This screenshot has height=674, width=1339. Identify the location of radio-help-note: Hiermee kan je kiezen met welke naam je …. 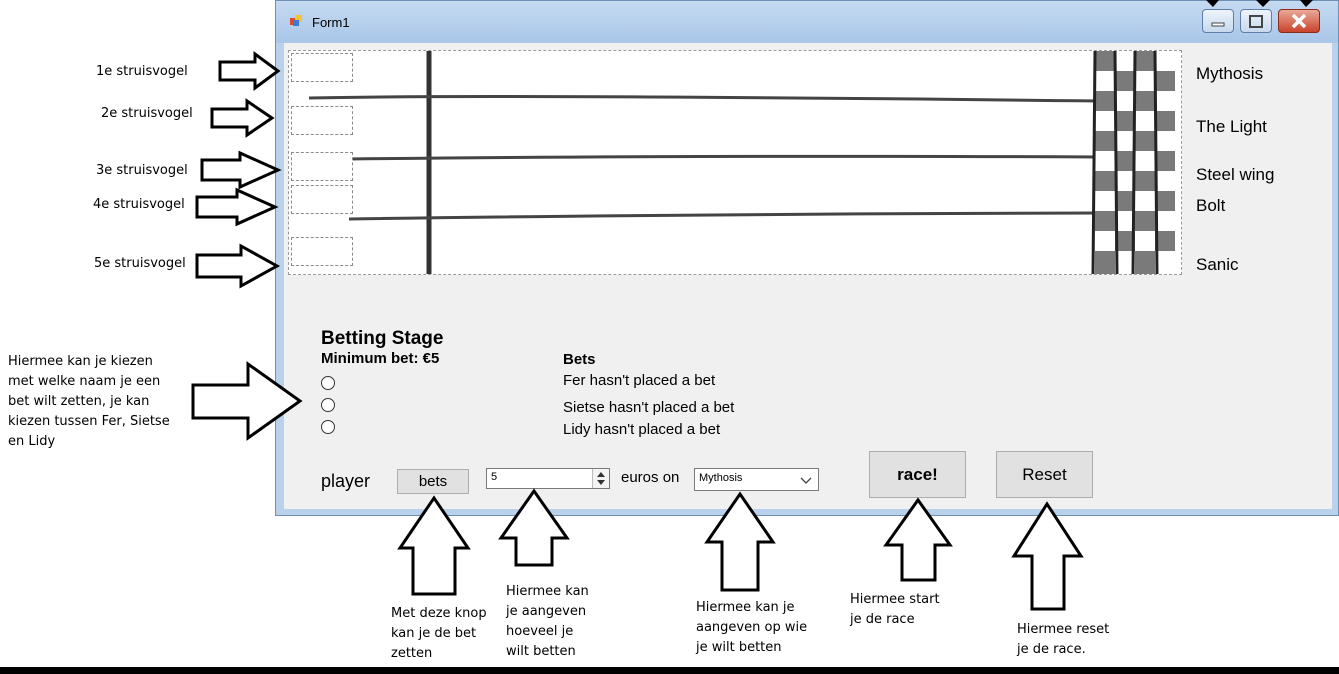
(89, 401).